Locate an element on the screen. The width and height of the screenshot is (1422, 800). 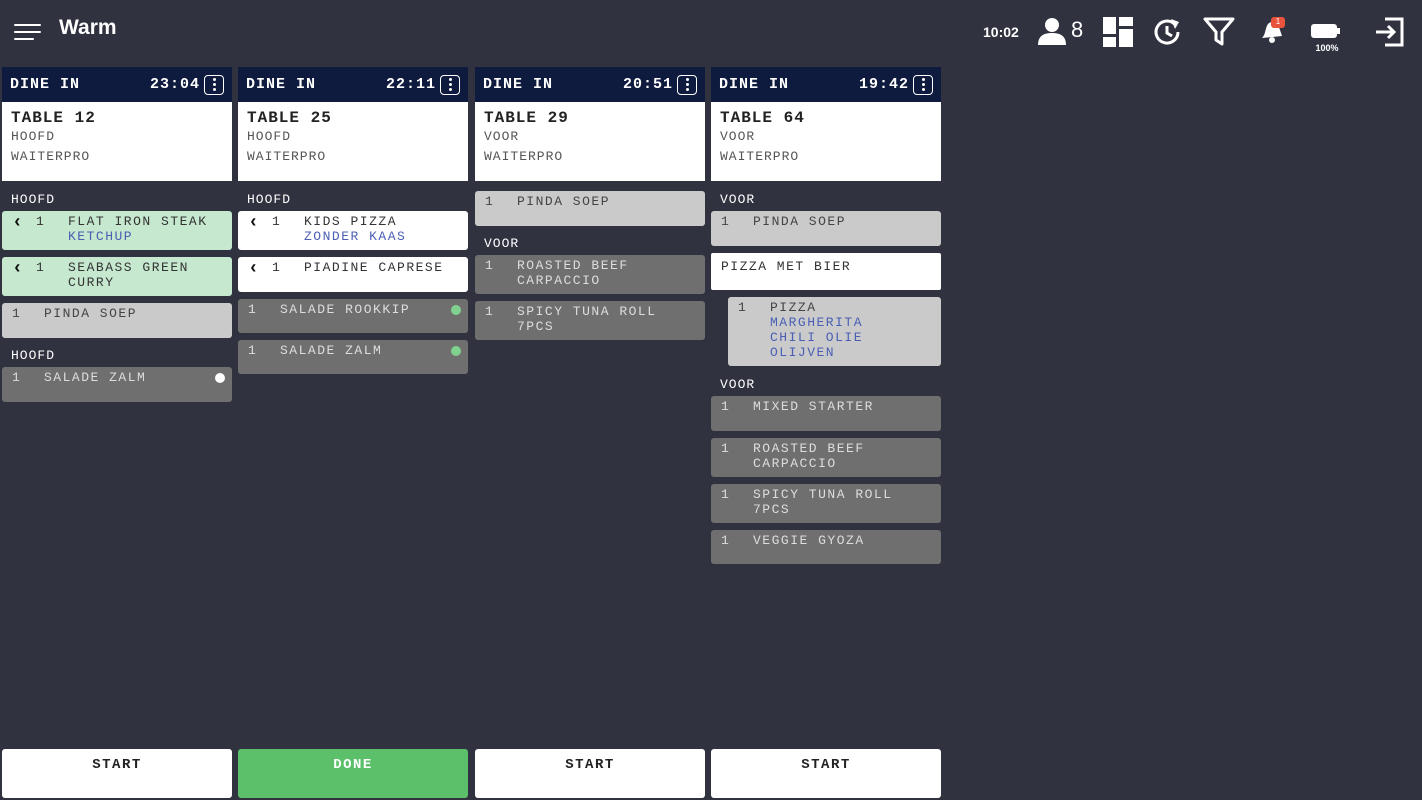
item-name: SALADE ROOKKIP is located at coordinates (345, 309).